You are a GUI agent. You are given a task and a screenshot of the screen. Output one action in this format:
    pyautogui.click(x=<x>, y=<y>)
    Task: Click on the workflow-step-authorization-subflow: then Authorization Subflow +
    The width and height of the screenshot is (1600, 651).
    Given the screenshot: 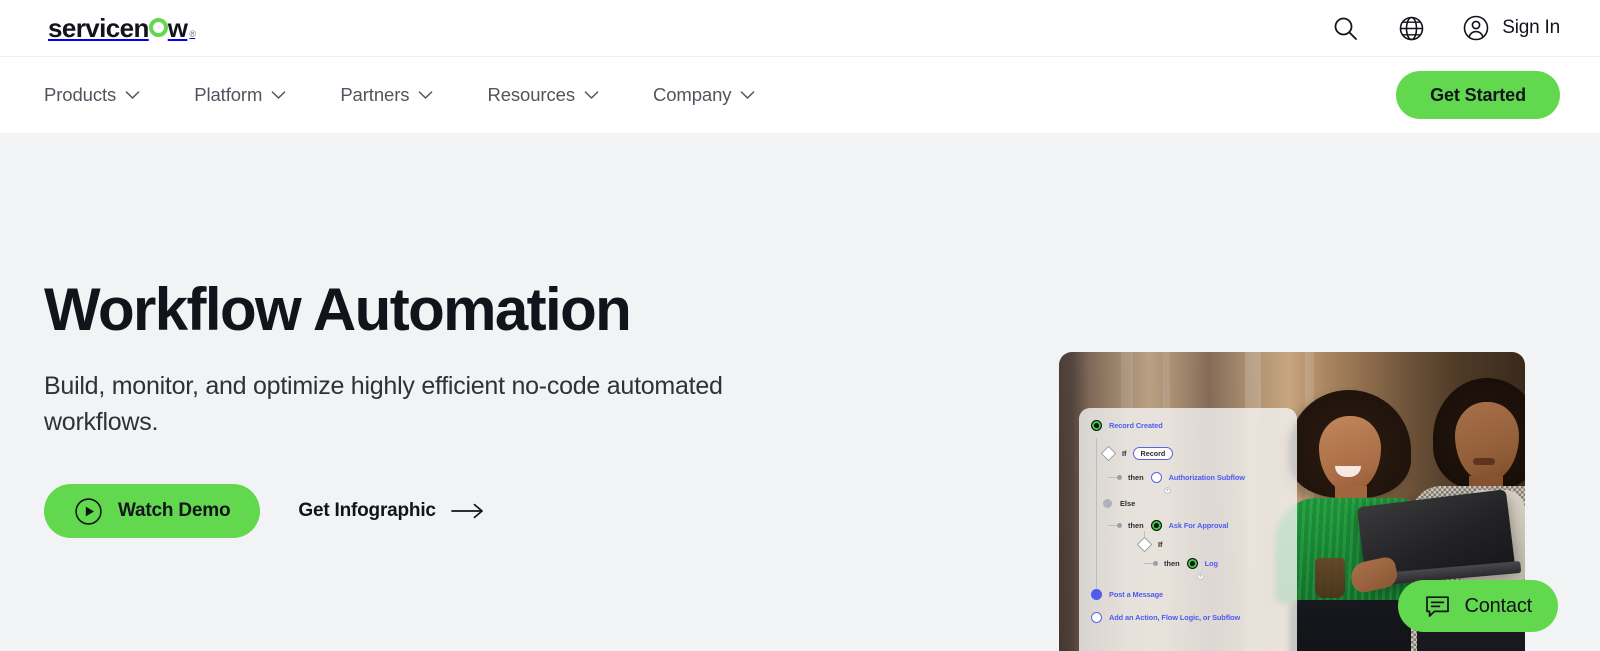 What is the action you would take?
    pyautogui.click(x=1197, y=483)
    